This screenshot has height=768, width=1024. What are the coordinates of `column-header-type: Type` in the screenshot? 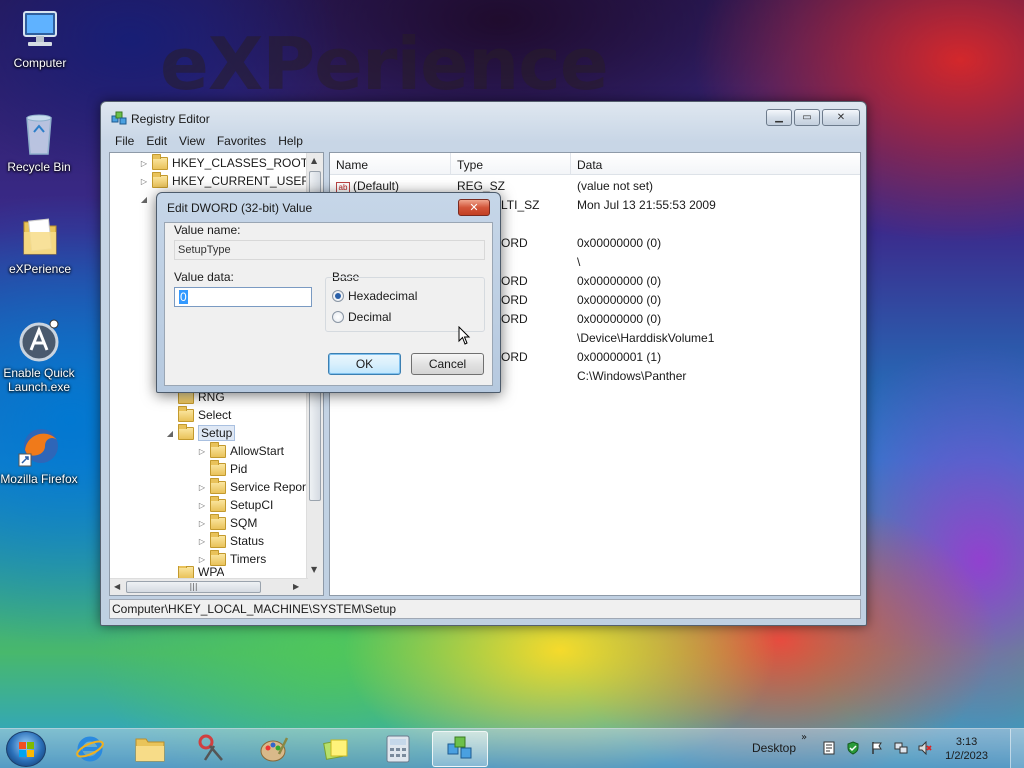 It's located at (511, 164).